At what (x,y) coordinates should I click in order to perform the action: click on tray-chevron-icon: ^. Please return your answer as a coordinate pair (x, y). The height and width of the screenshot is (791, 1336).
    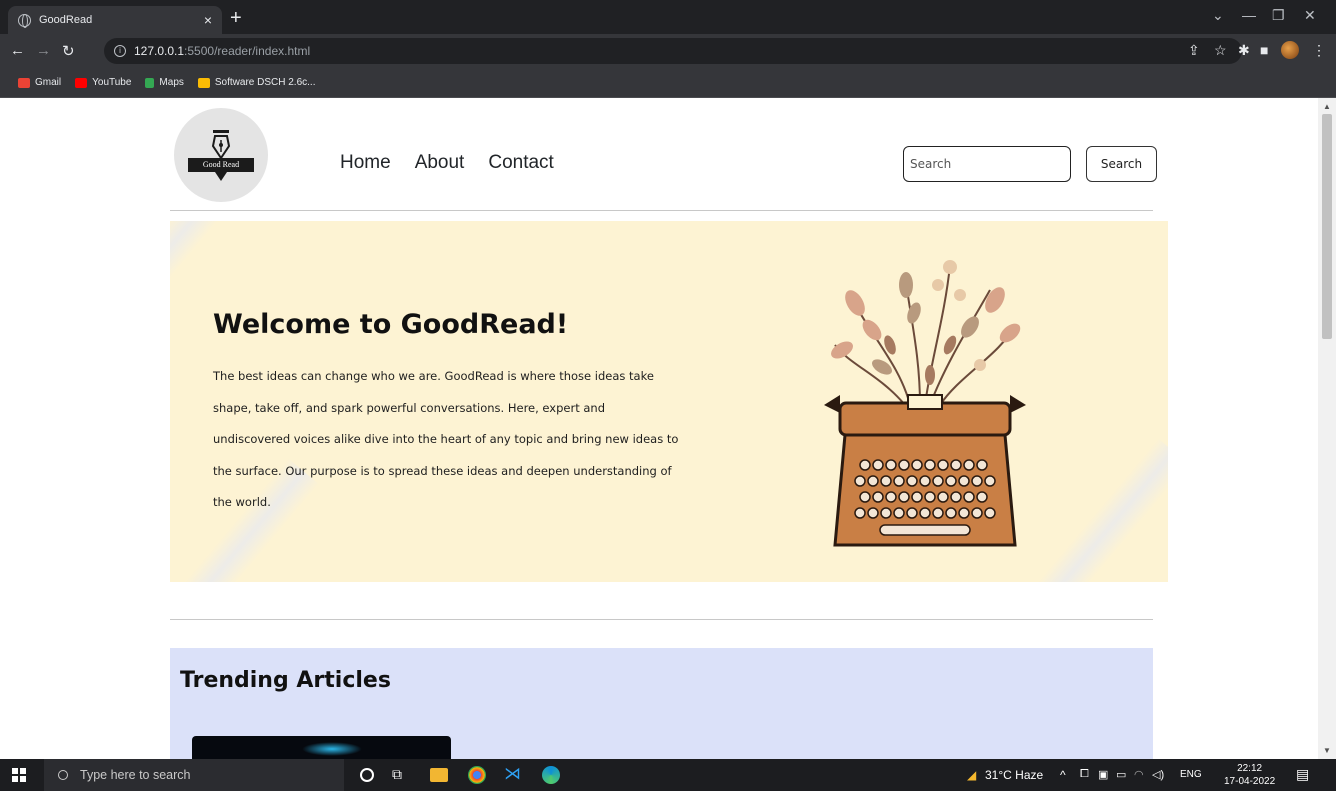
    Looking at the image, I should click on (1063, 775).